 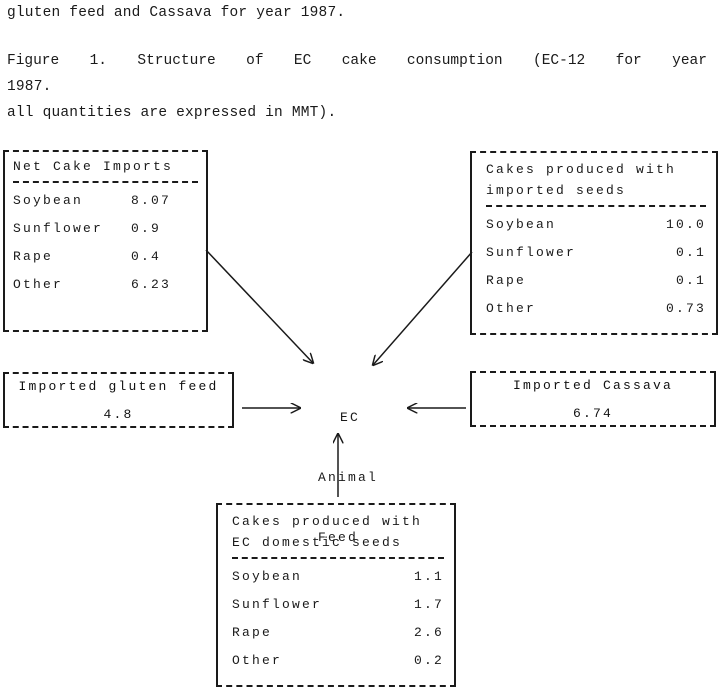 What do you see at coordinates (592, 413) in the screenshot?
I see `box-imported-cassava-value: 6.74` at bounding box center [592, 413].